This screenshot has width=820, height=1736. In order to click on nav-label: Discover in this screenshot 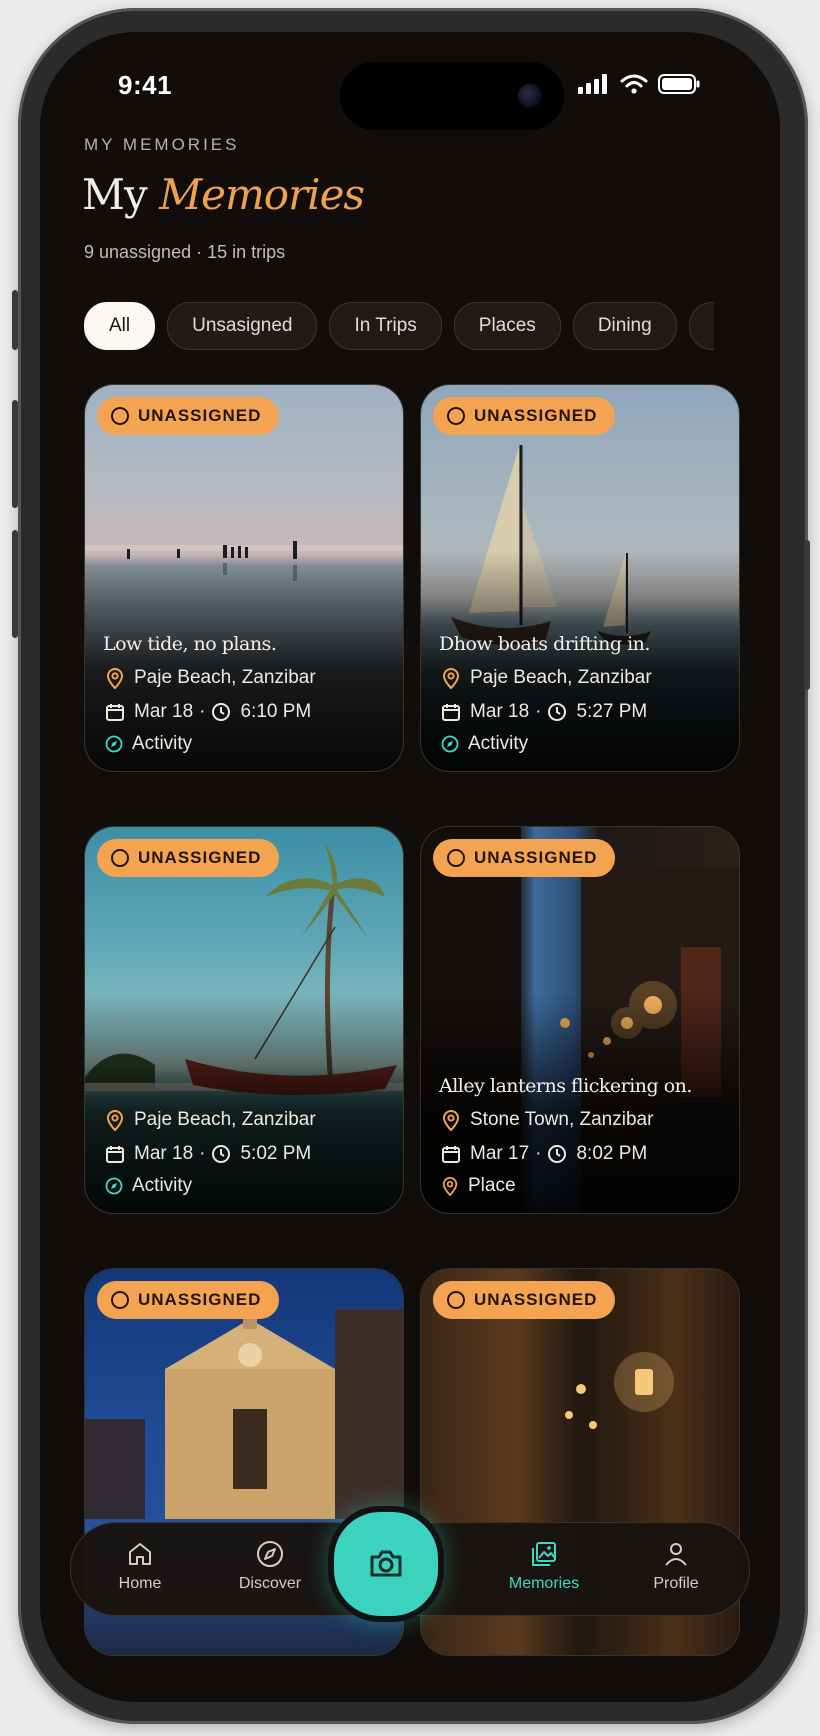, I will do `click(270, 1583)`.